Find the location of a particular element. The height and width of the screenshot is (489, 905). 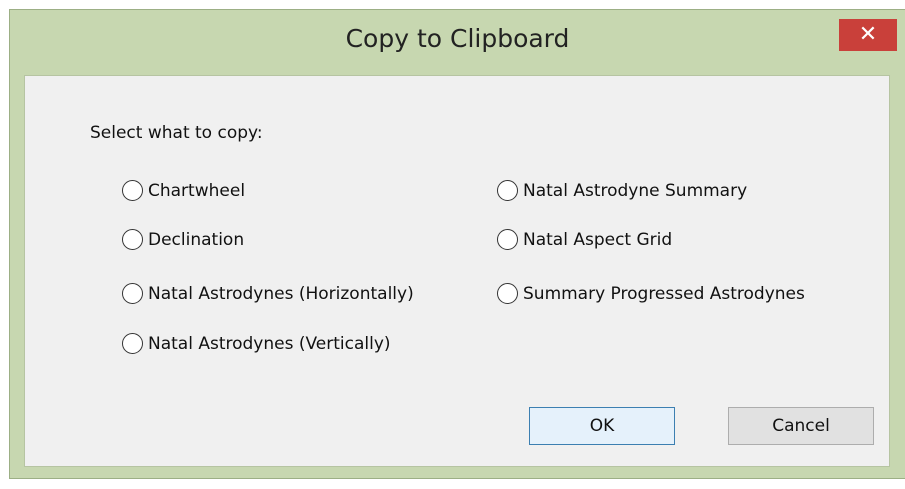

close-icon: ✕ is located at coordinates (868, 34).